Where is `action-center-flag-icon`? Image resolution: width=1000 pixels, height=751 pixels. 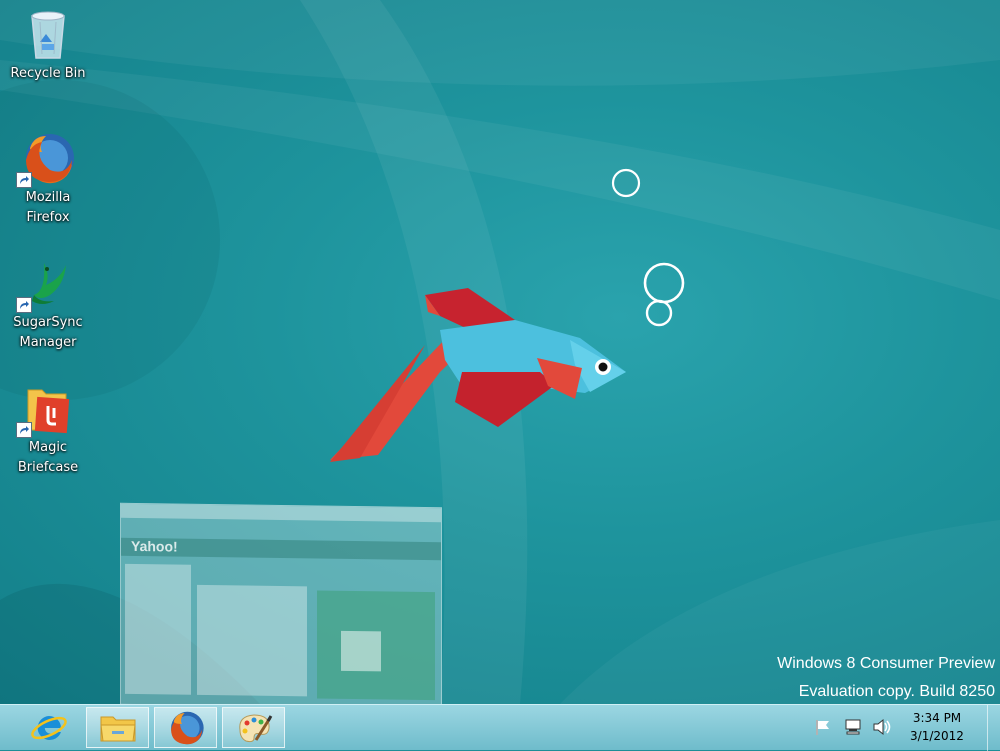
action-center-flag-icon is located at coordinates (823, 727).